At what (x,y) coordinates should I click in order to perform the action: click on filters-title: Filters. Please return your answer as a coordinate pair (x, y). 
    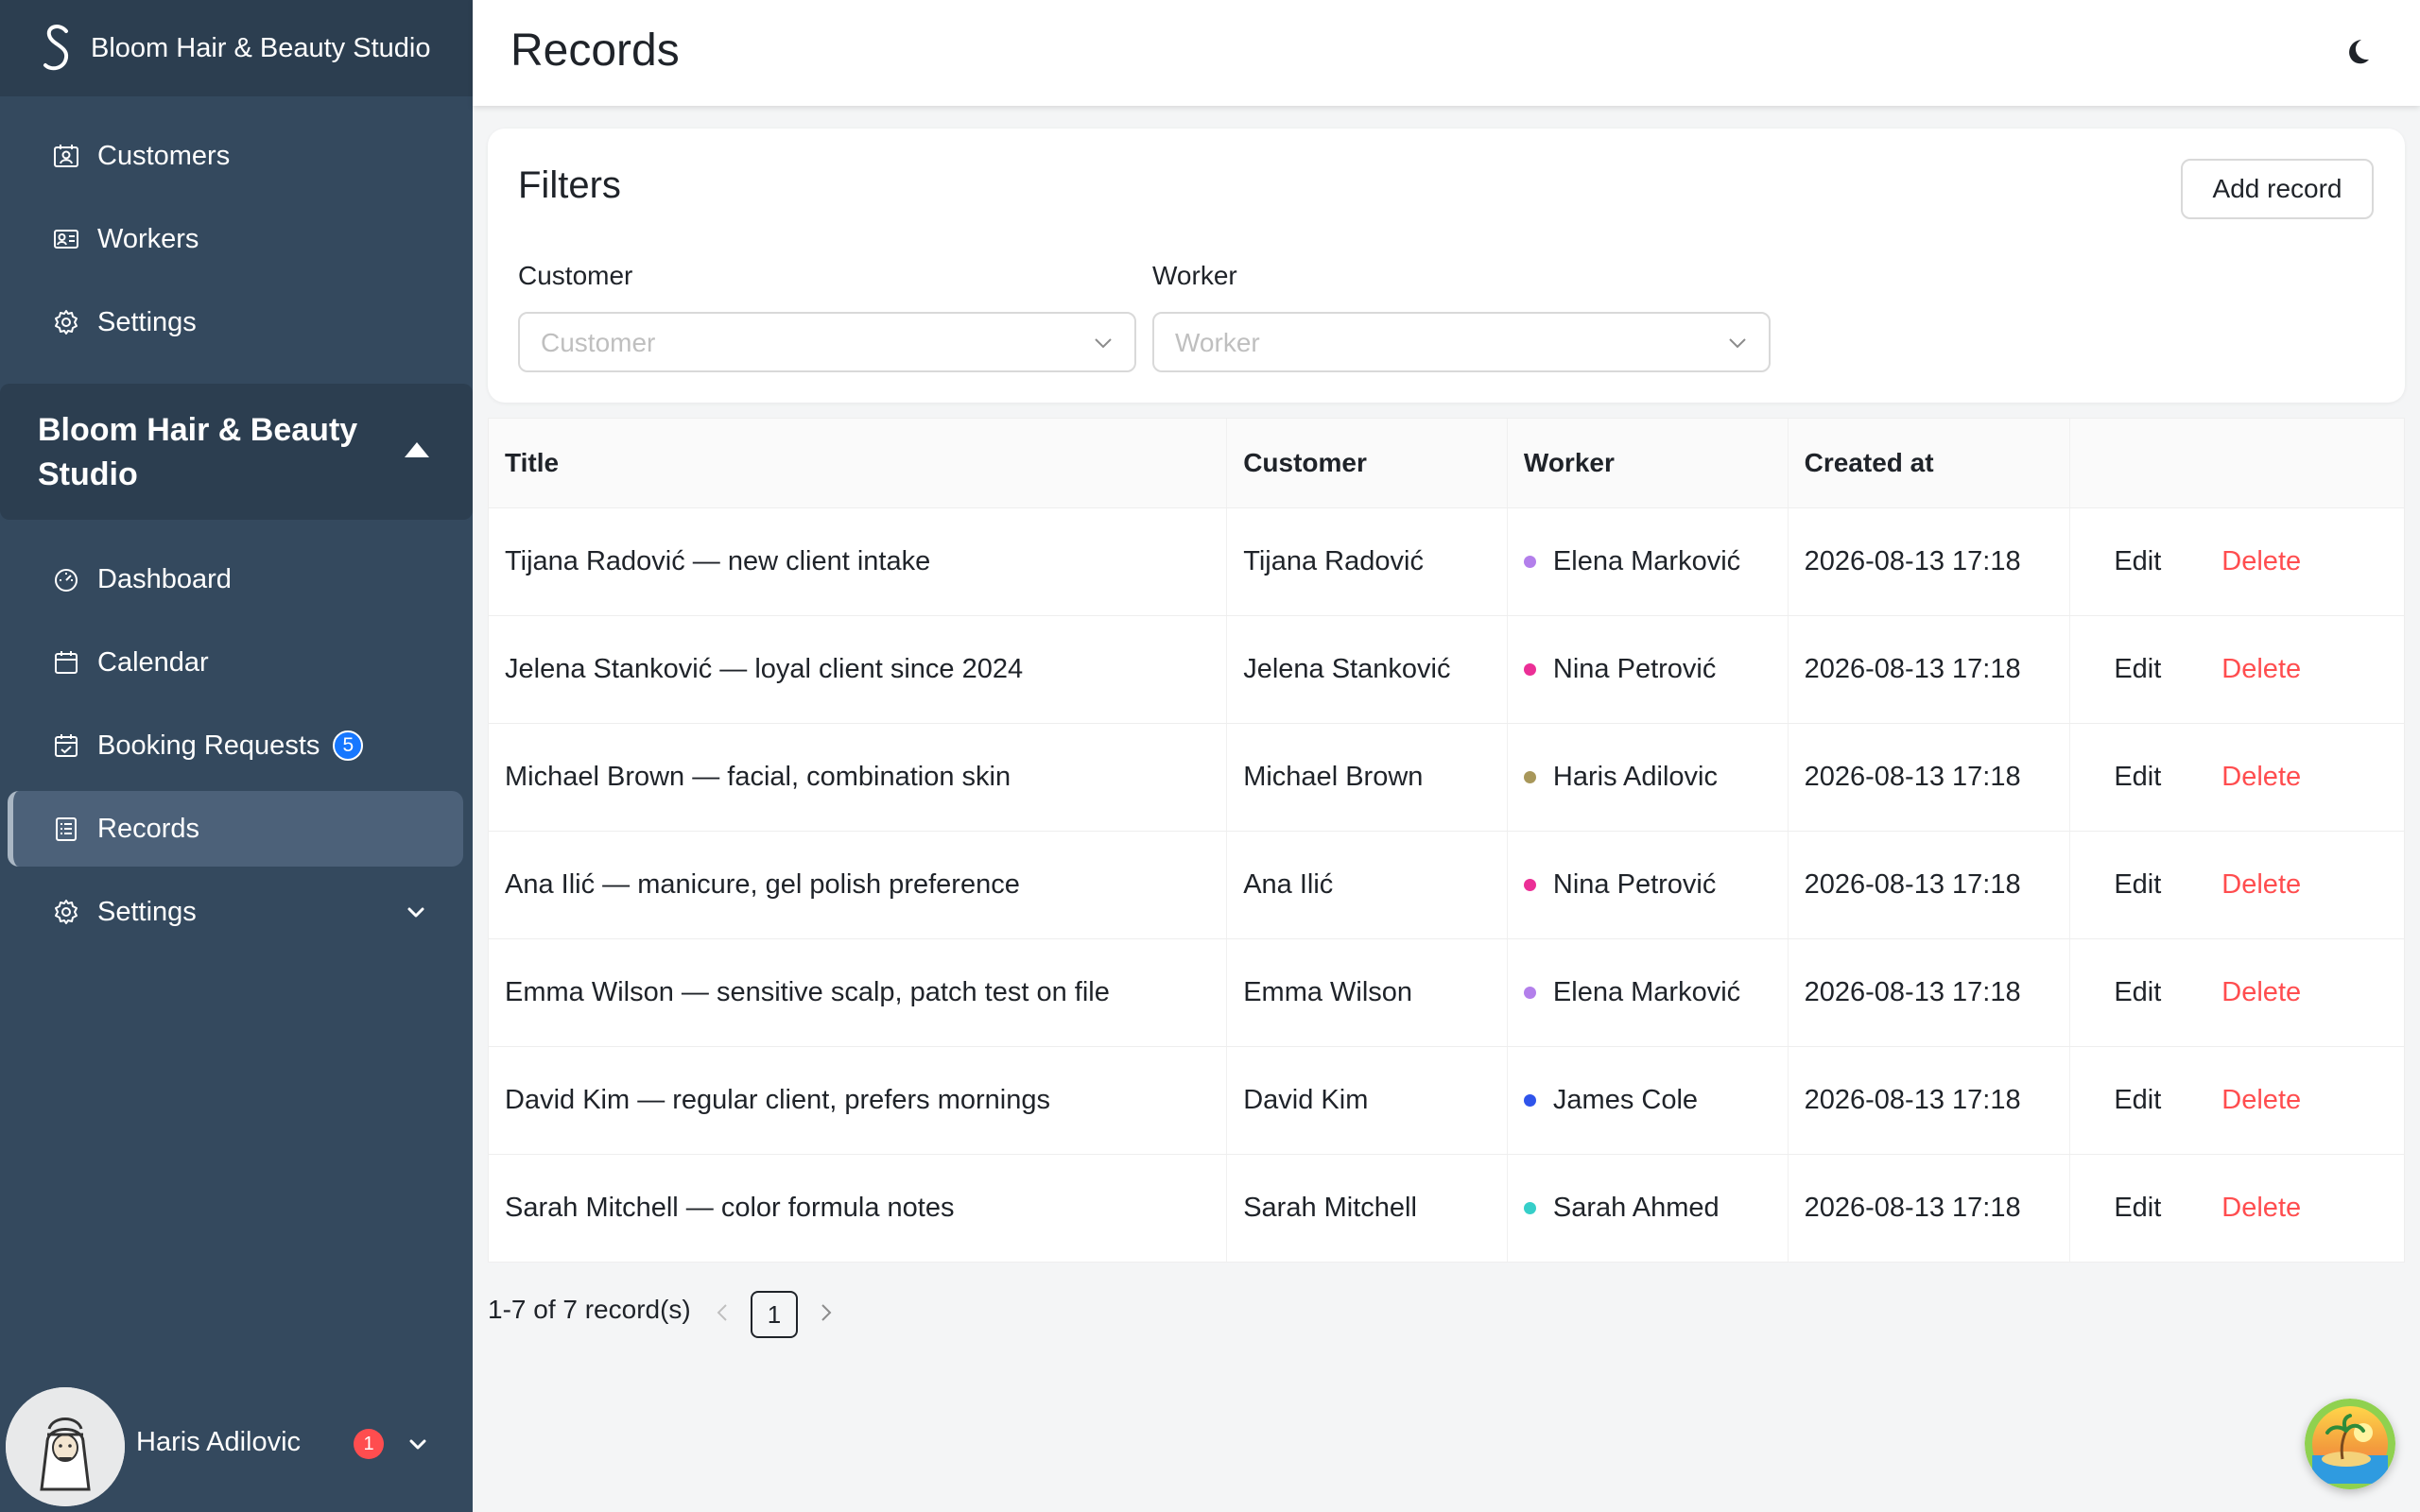
    Looking at the image, I should click on (569, 185).